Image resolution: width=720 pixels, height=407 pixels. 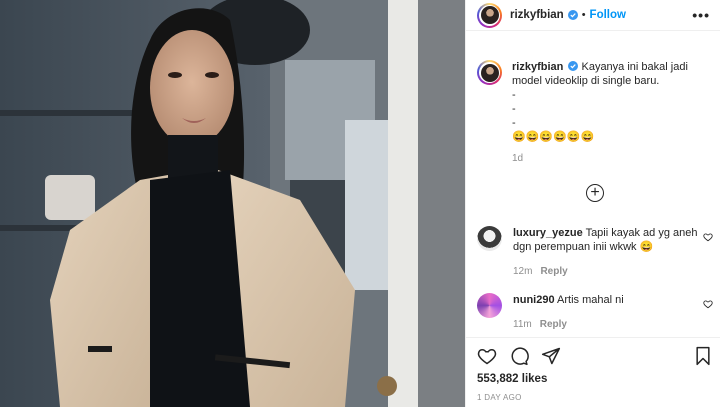 I want to click on heart-icon, so click(x=487, y=356).